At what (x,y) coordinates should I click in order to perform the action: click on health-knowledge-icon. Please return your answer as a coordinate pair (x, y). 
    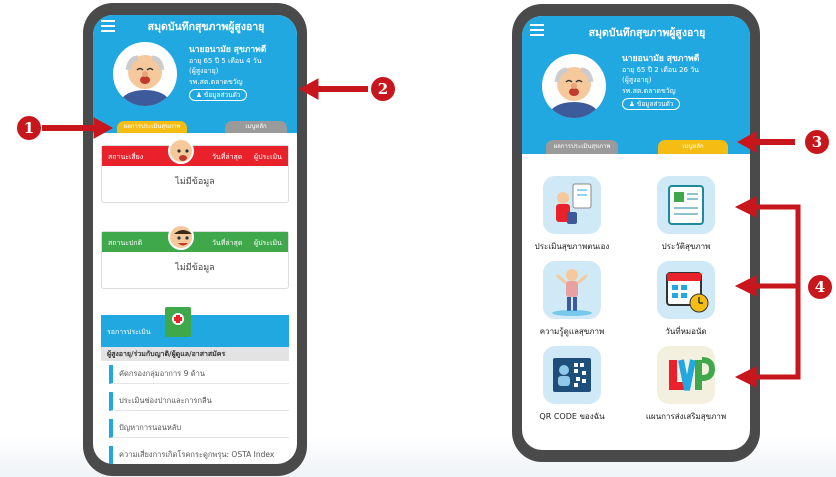
    Looking at the image, I should click on (572, 290).